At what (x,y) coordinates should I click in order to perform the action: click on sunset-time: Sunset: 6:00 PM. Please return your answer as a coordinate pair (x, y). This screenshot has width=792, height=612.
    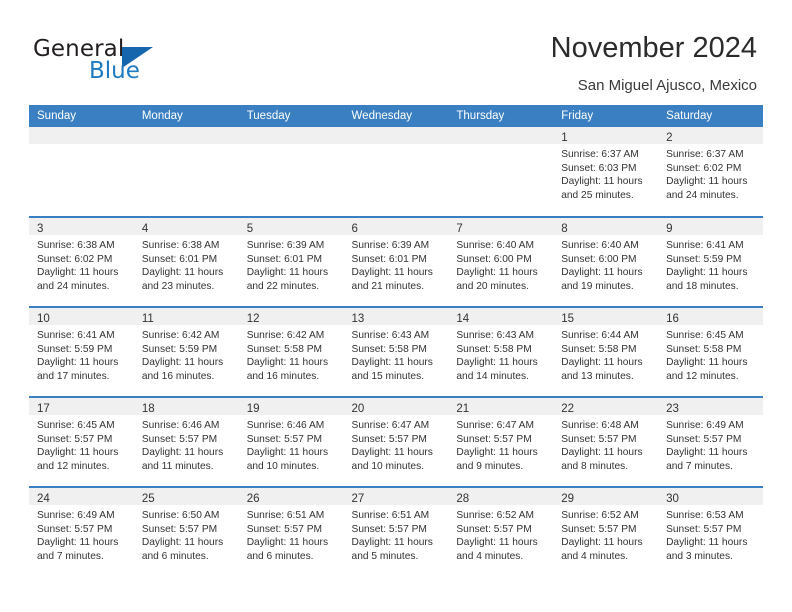
    Looking at the image, I should click on (494, 259).